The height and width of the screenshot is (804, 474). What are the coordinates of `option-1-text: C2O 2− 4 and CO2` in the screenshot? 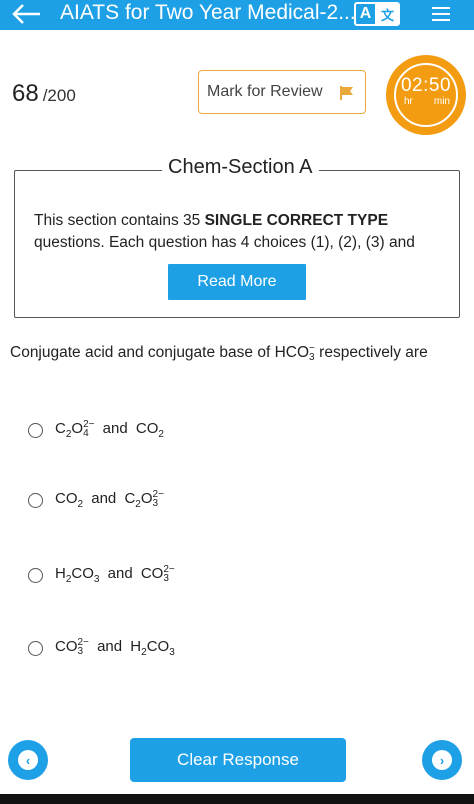 It's located at (109, 430).